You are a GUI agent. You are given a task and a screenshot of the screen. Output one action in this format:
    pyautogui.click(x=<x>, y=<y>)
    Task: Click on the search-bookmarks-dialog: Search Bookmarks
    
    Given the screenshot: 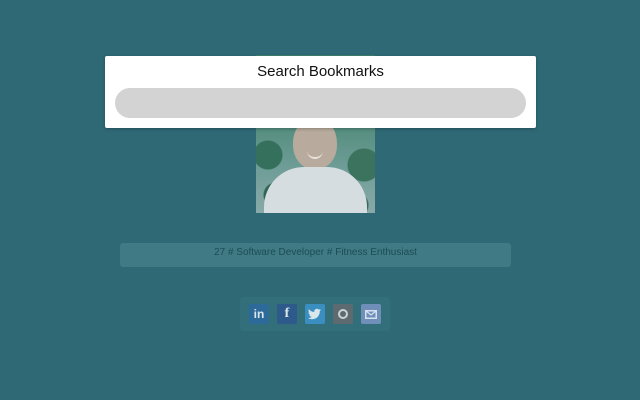 What is the action you would take?
    pyautogui.click(x=320, y=92)
    